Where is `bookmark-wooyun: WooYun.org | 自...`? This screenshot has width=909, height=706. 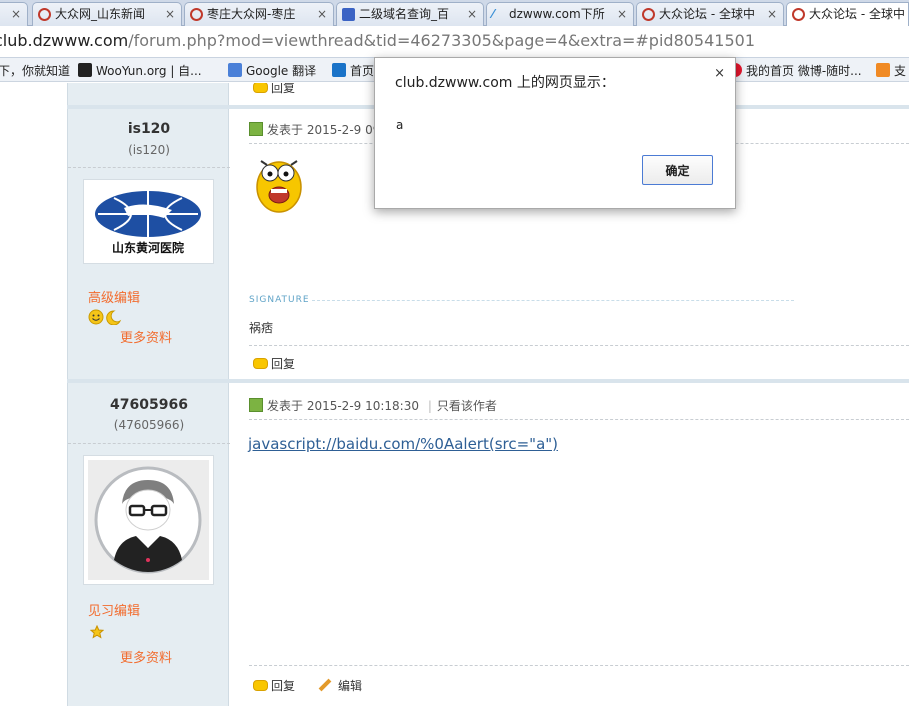
bookmark-wooyun: WooYun.org | 自... is located at coordinates (140, 70).